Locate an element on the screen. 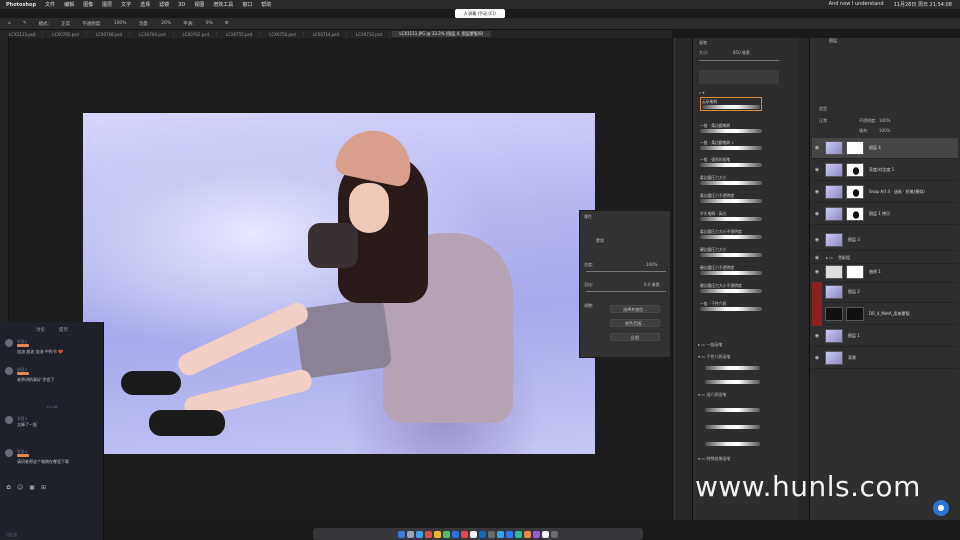  layer-row: ◉DR_4_MetA_用来蒙版 is located at coordinates (885, 314).